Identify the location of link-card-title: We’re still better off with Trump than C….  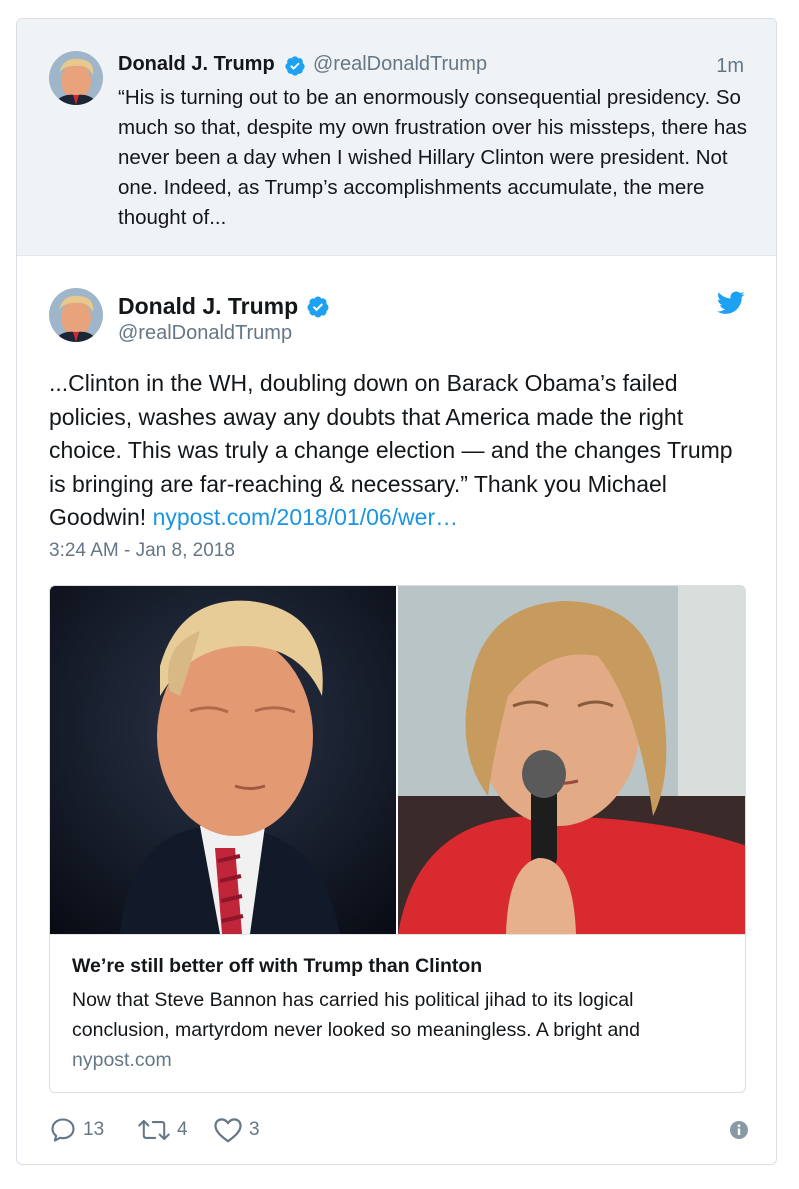
(277, 966).